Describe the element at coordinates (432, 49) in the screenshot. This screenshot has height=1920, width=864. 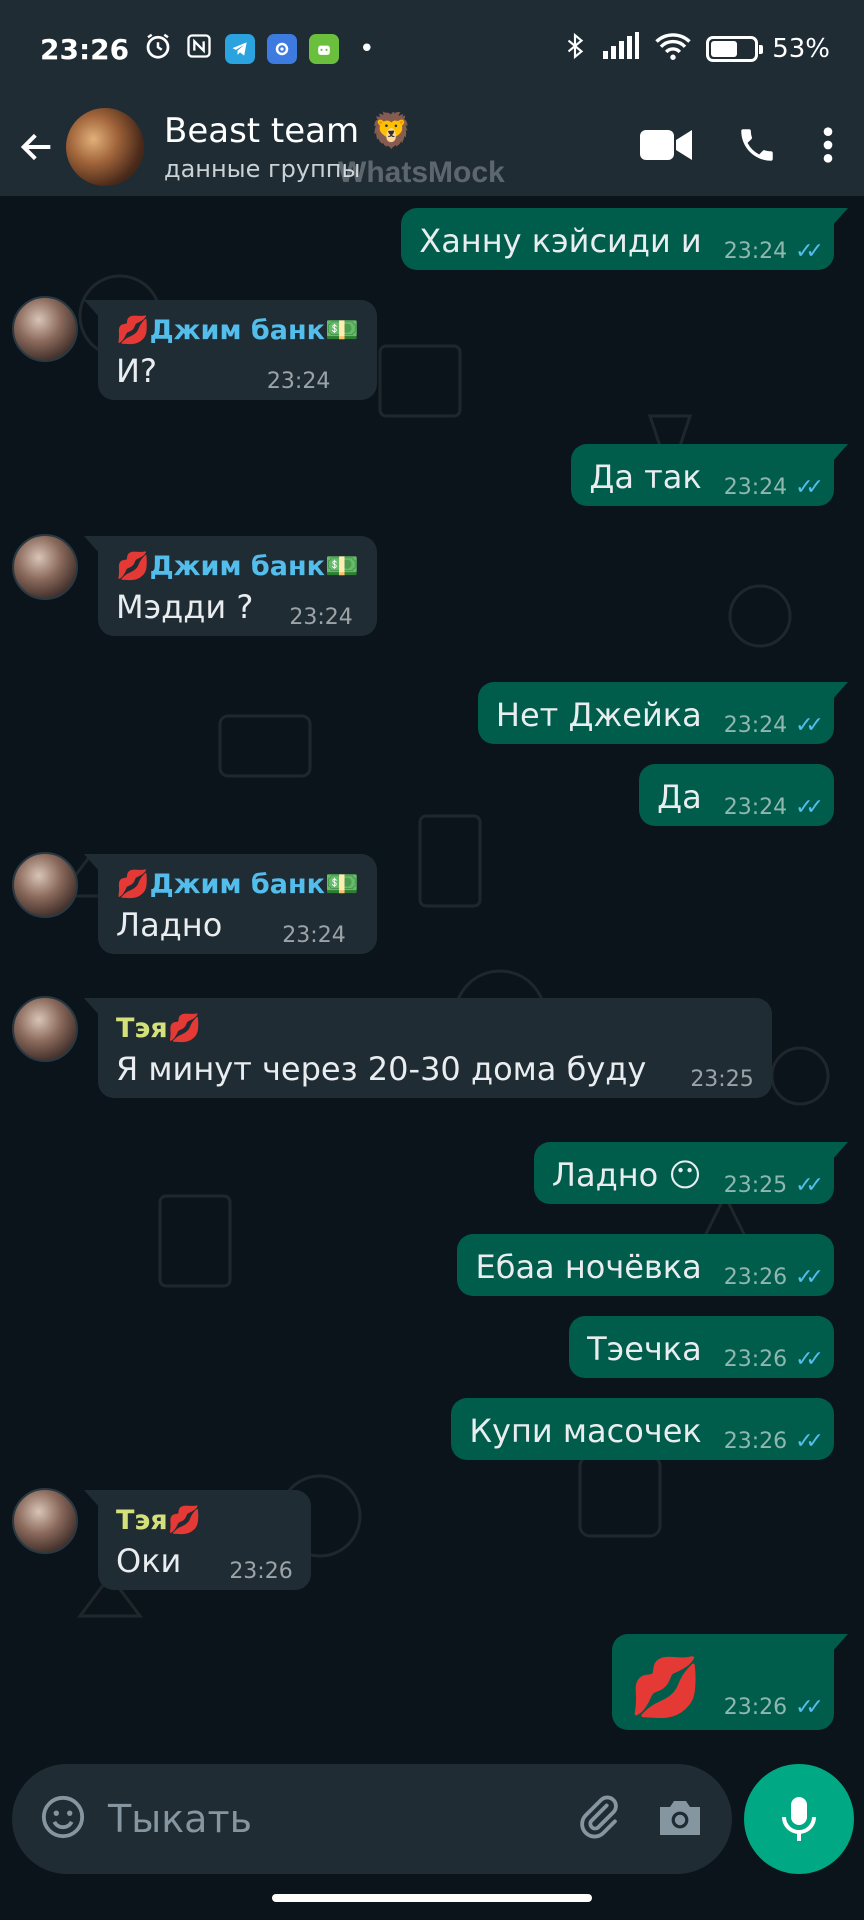
I see `status-bar: 23:26 • 53%` at that location.